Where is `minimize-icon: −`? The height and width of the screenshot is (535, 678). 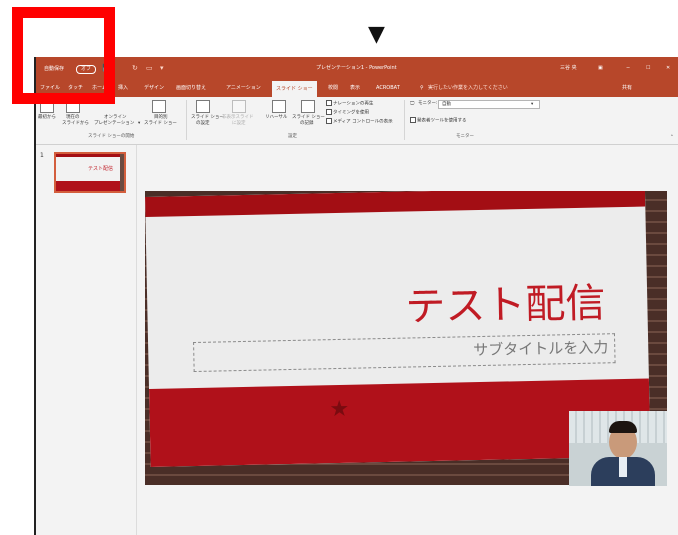
minimize-icon: − is located at coordinates (628, 68).